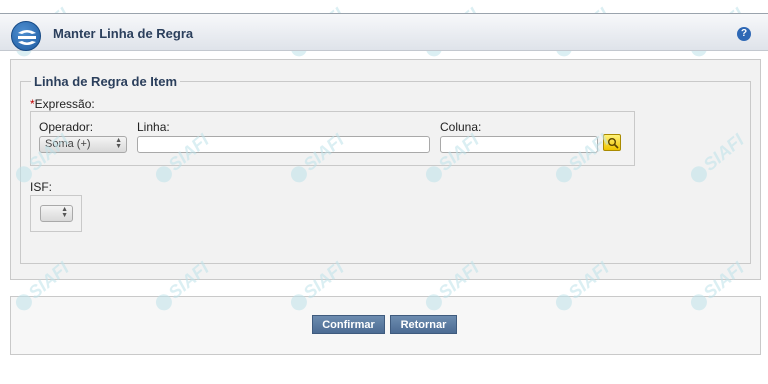 The width and height of the screenshot is (768, 384). Describe the element at coordinates (62, 104) in the screenshot. I see `expression-label: *Expressão:` at that location.